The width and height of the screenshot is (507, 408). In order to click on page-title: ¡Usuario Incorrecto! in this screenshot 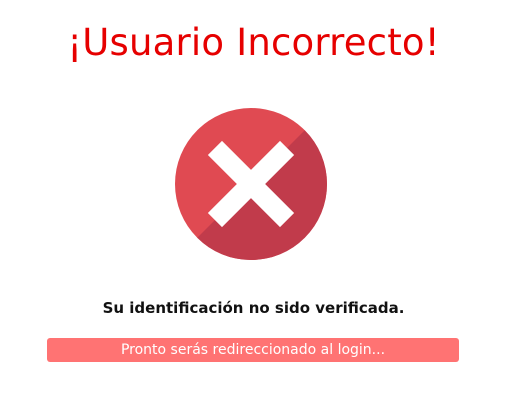, I will do `click(253, 42)`.